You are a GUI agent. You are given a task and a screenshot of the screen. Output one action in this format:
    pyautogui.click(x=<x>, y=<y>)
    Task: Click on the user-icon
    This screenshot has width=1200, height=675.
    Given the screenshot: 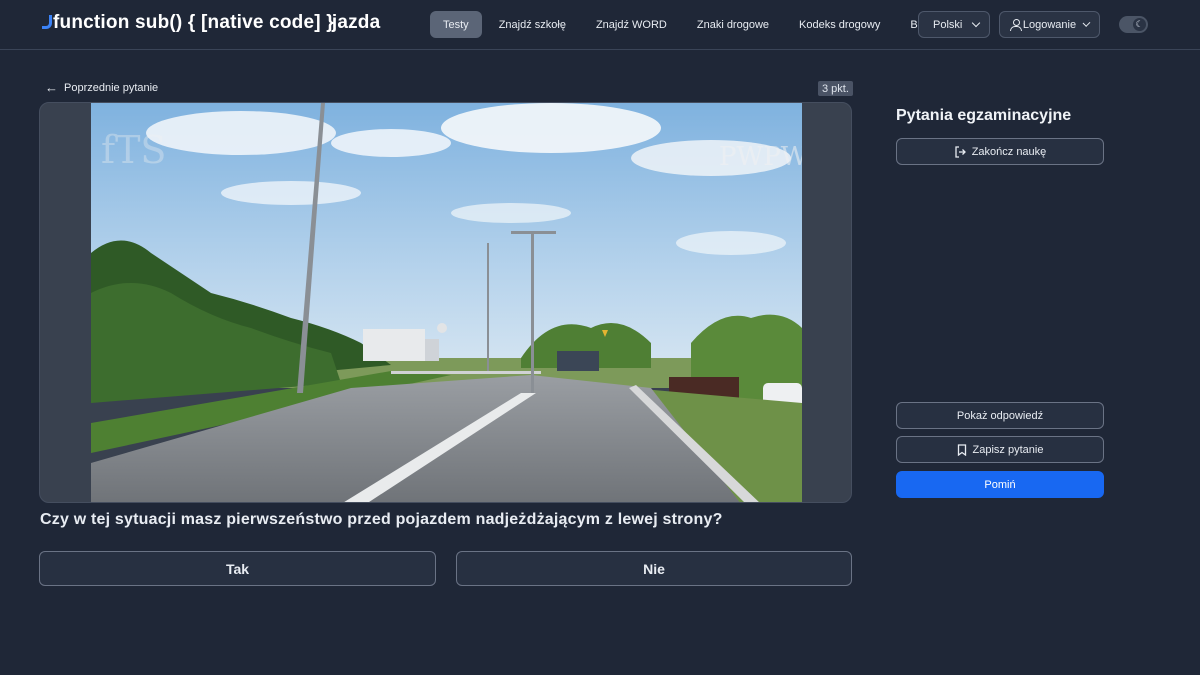 What is the action you would take?
    pyautogui.click(x=1016, y=25)
    